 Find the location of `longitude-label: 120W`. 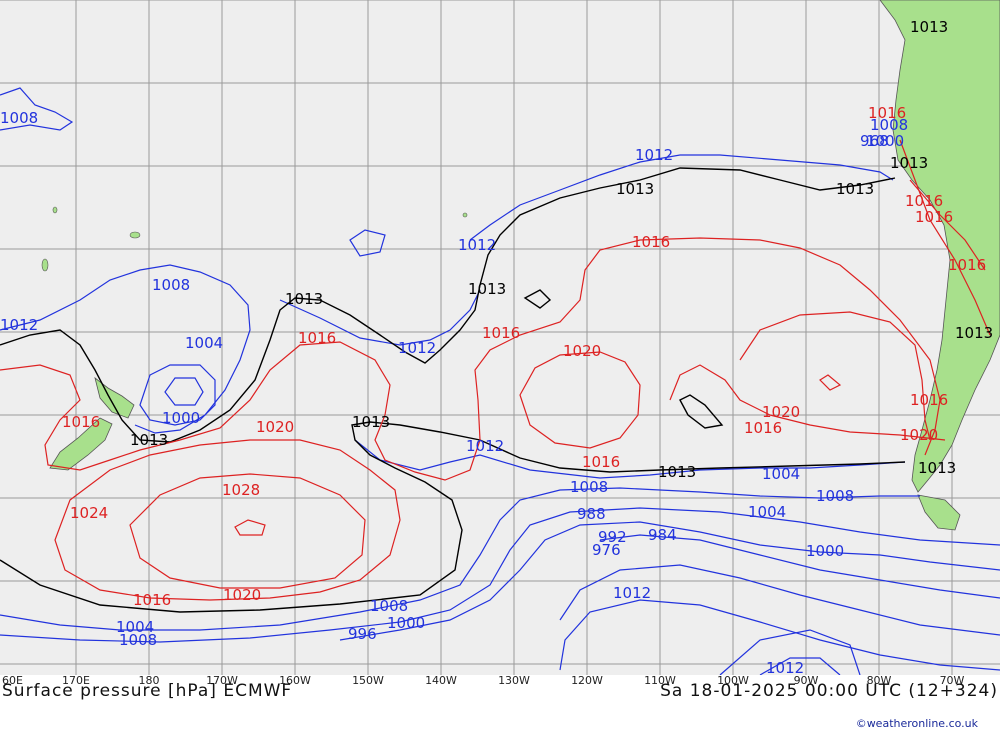

longitude-label: 120W is located at coordinates (587, 680).